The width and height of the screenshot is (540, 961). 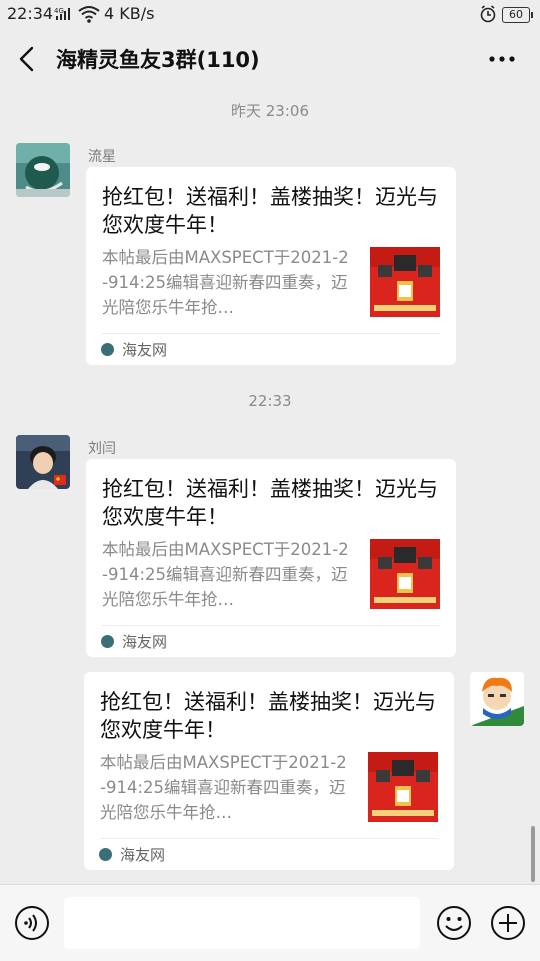 I want to click on message-timestamp: 昨天 23:06, so click(x=270, y=111).